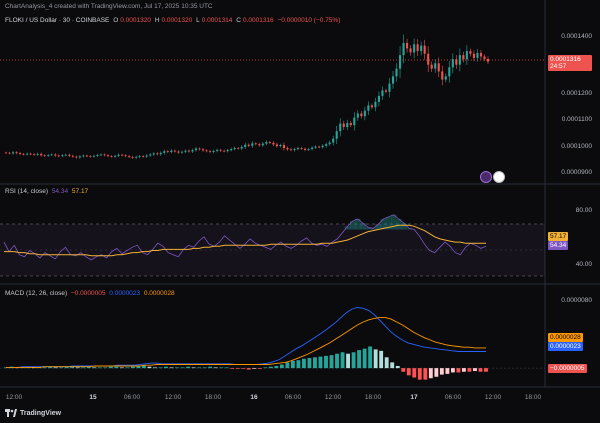 Image resolution: width=600 pixels, height=423 pixels. What do you see at coordinates (238, 20) in the screenshot?
I see `close-label: C` at bounding box center [238, 20].